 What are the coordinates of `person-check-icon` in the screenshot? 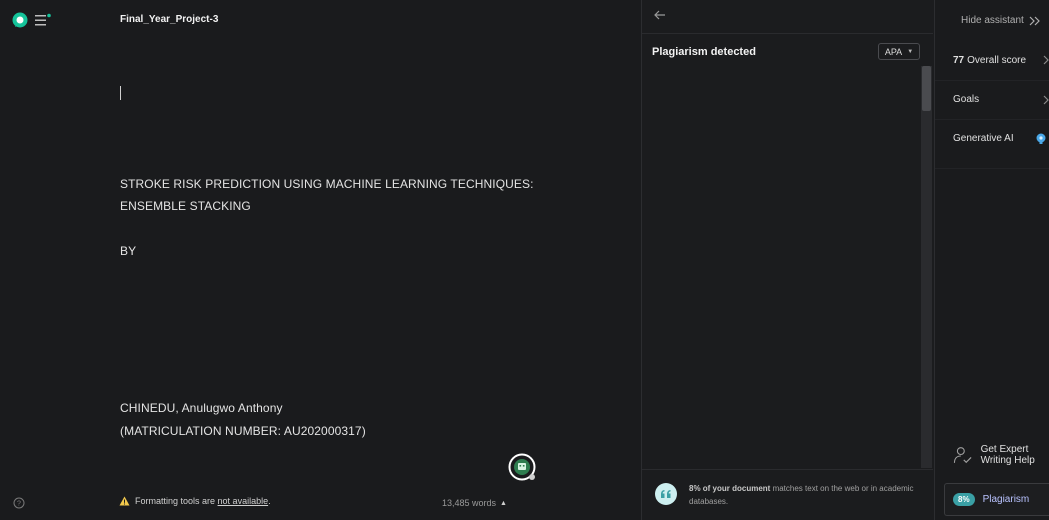 It's located at (962, 455).